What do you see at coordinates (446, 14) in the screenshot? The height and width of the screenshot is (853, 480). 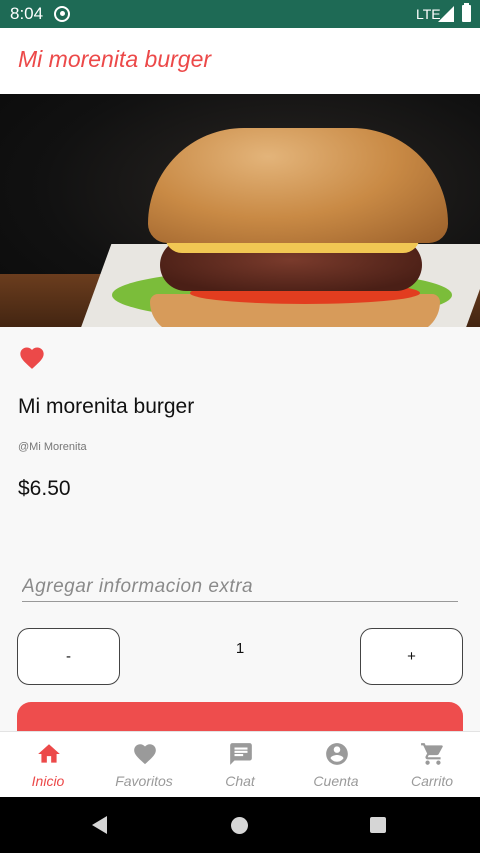 I see `signal-icon` at bounding box center [446, 14].